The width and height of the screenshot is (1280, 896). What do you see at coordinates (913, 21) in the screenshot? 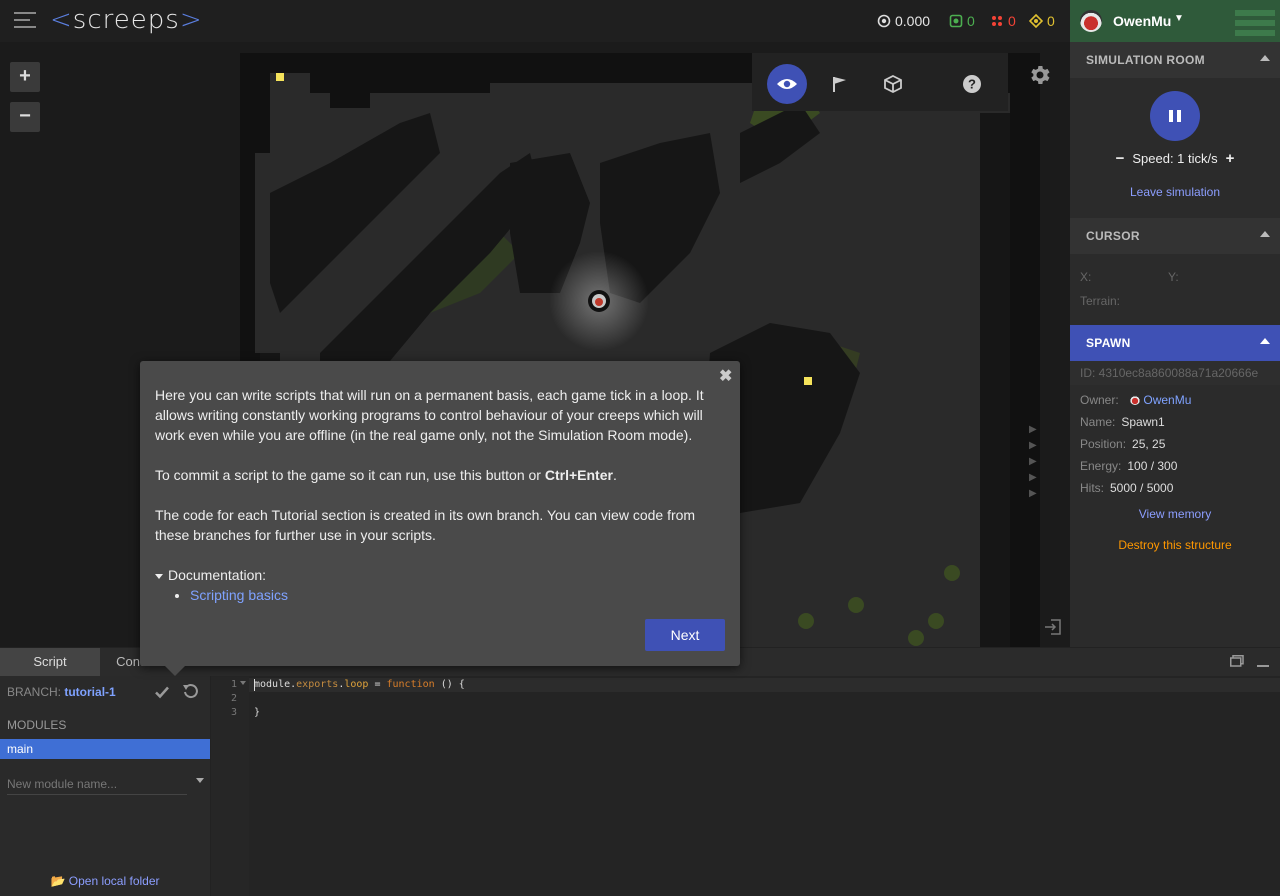
I see `cpu-value: 0.000` at bounding box center [913, 21].